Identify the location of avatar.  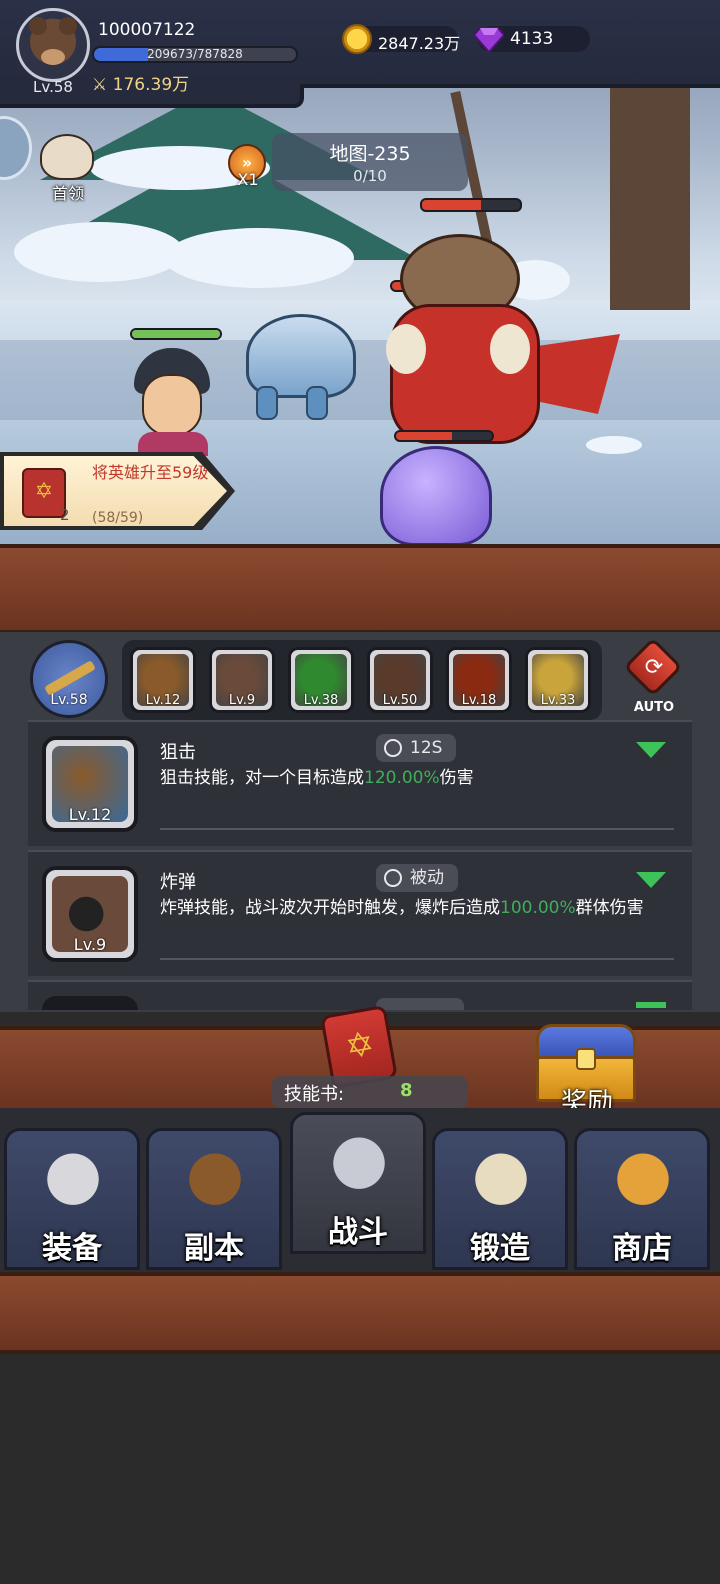
(53, 45).